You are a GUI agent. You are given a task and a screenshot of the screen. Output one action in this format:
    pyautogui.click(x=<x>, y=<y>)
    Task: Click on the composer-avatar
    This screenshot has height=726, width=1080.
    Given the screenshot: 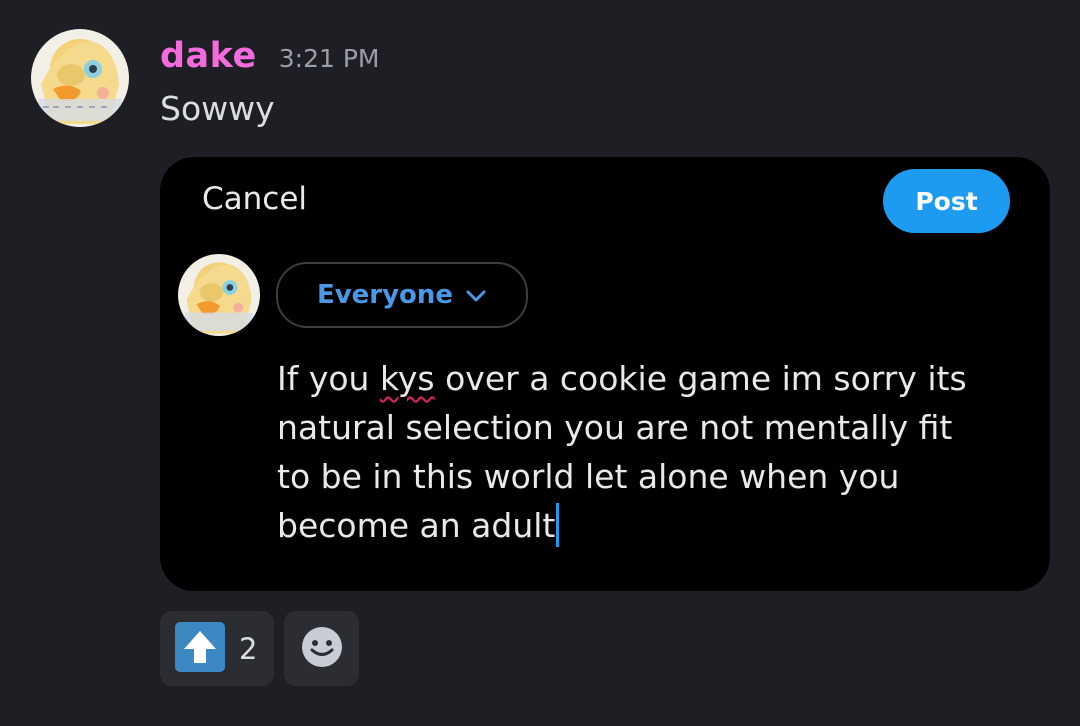 What is the action you would take?
    pyautogui.click(x=219, y=295)
    